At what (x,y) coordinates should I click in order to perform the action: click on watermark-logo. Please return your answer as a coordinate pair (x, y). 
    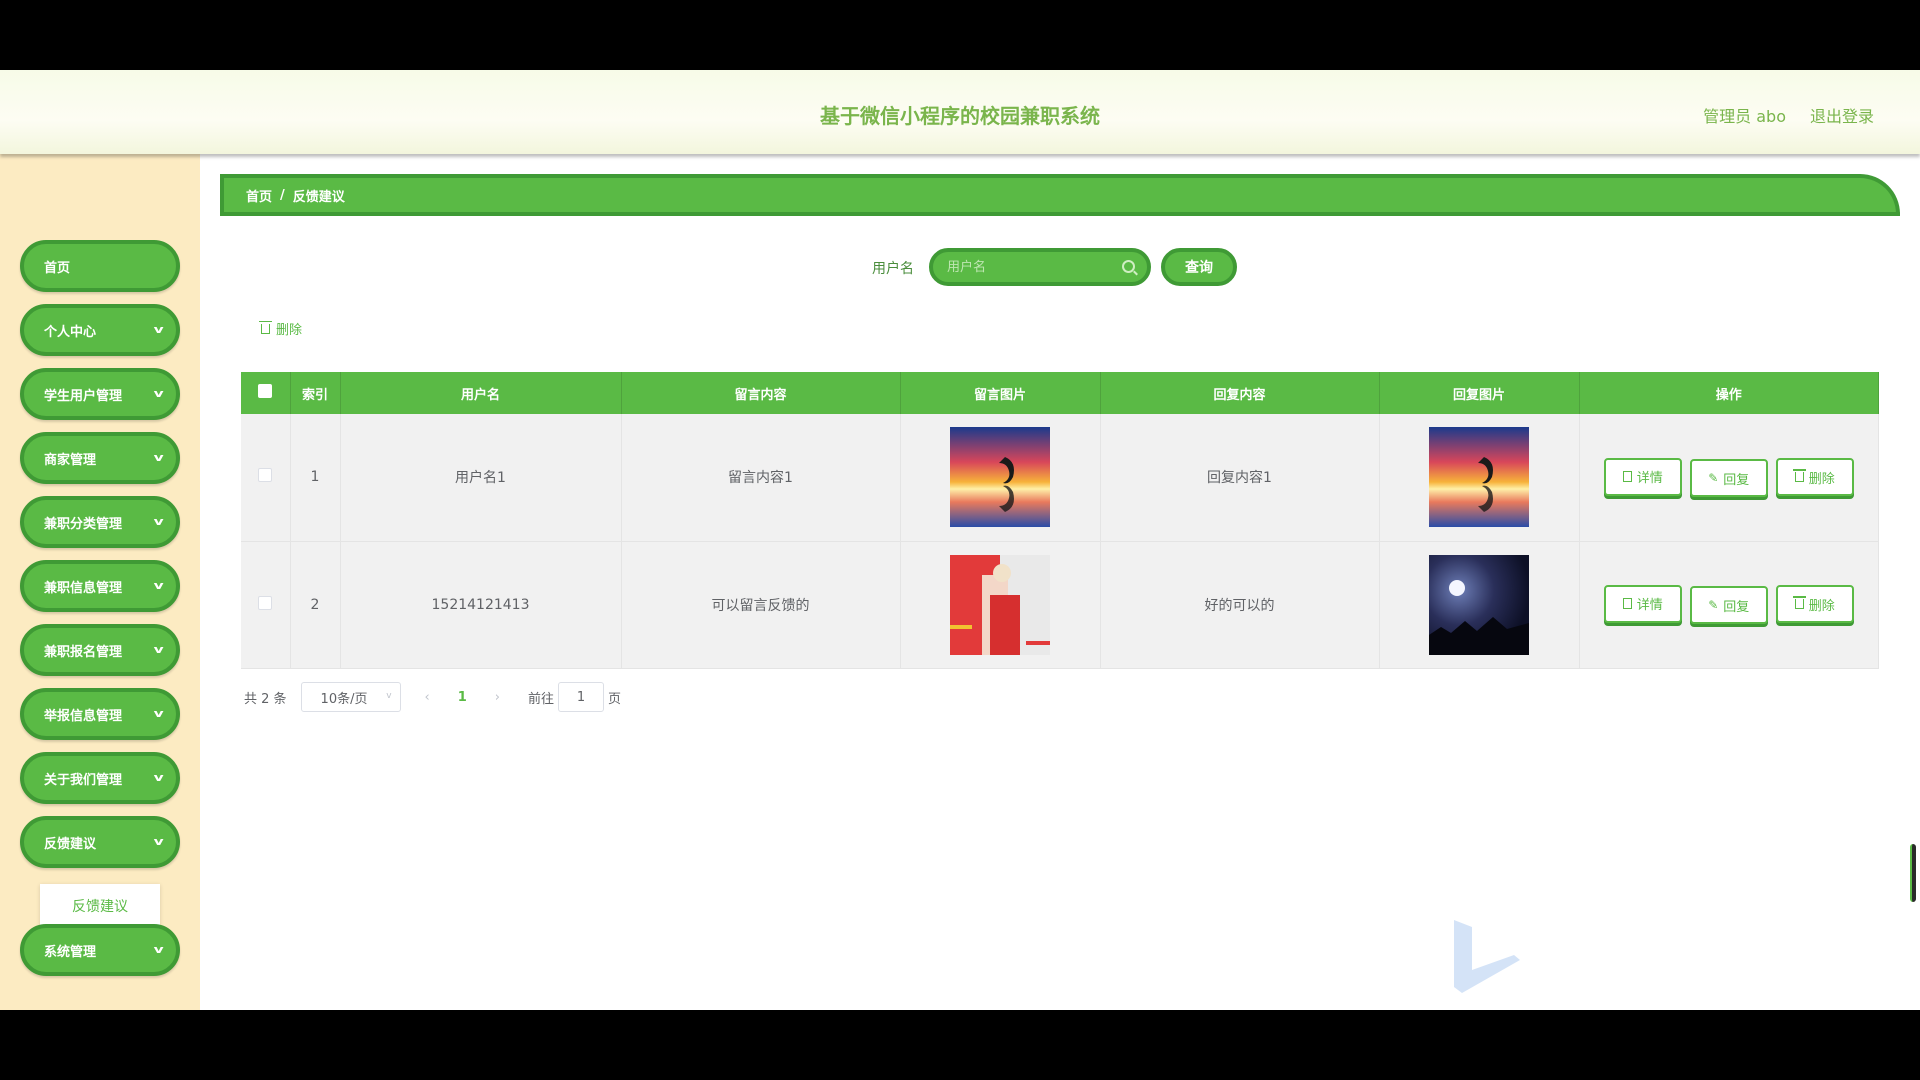
    Looking at the image, I should click on (1487, 956).